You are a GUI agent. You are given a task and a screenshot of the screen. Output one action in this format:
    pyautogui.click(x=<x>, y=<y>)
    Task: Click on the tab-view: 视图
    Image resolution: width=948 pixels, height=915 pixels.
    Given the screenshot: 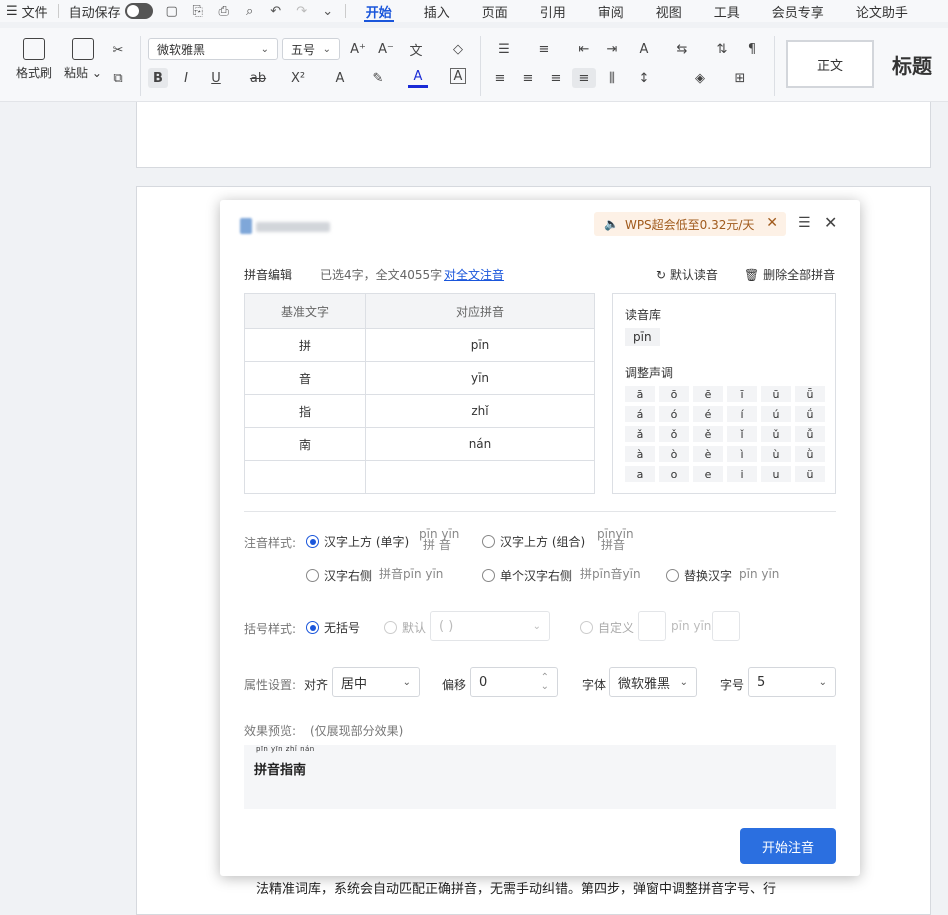 What is the action you would take?
    pyautogui.click(x=669, y=11)
    